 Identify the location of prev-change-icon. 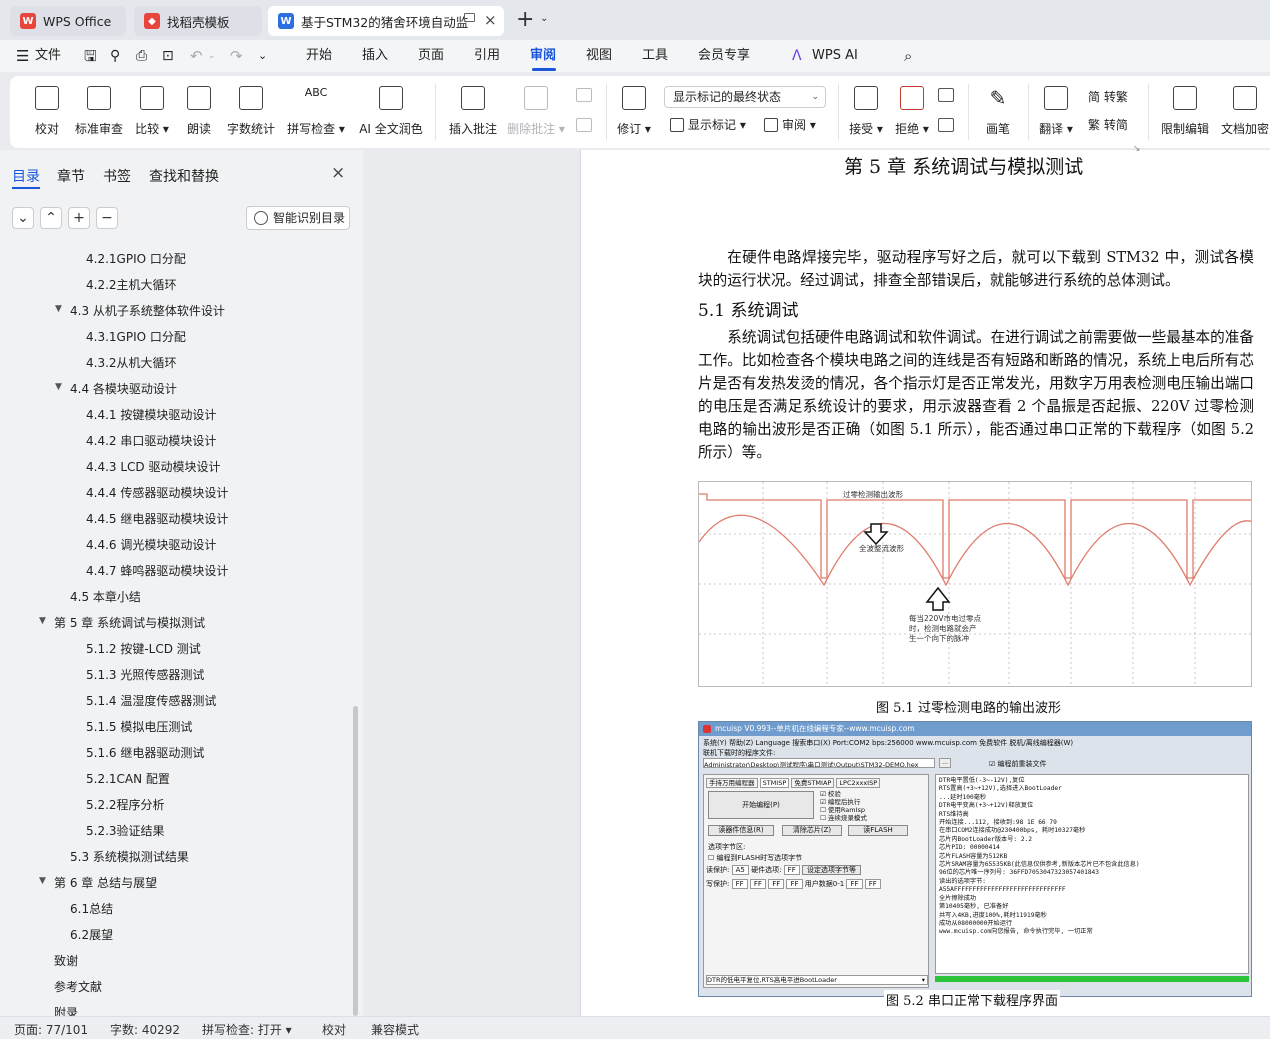
(946, 95).